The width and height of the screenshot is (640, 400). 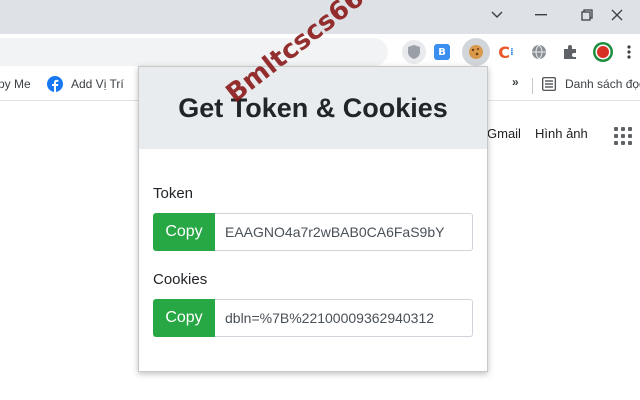 I want to click on close-icon, so click(x=617, y=15).